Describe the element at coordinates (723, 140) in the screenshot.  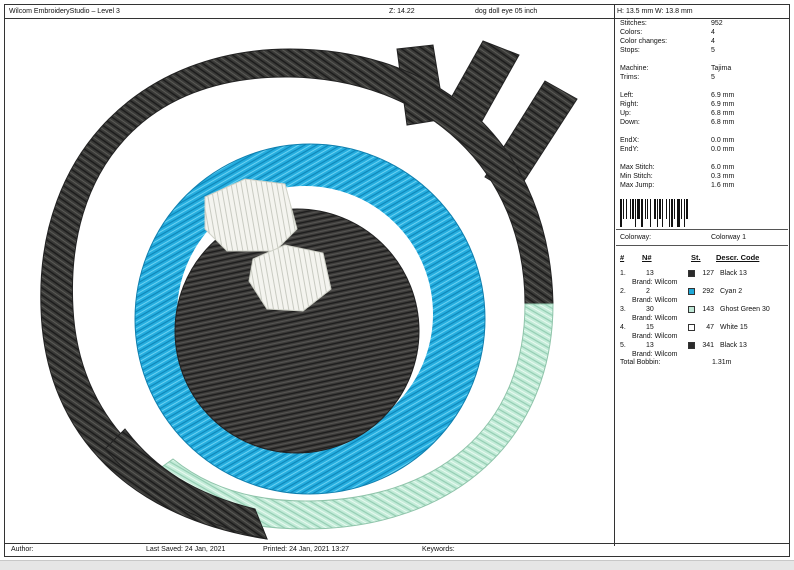
I see `stat-value: 0.0 mm` at that location.